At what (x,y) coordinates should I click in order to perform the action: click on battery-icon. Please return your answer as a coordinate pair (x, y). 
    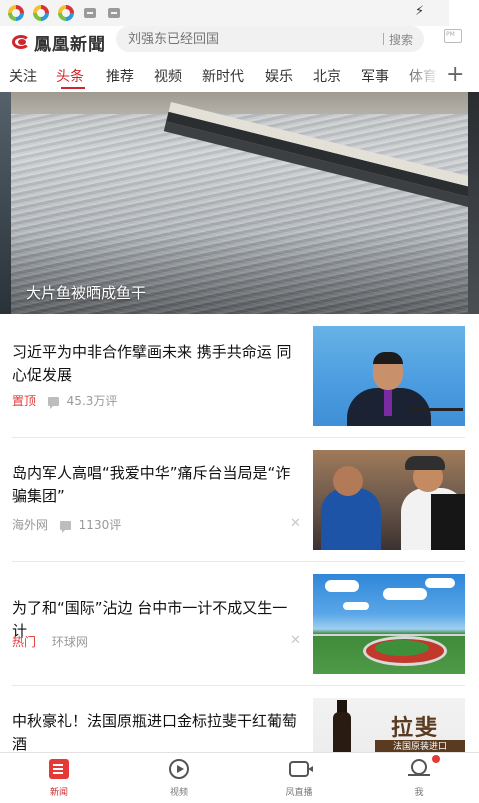
    Looking at the image, I should click on (464, 13).